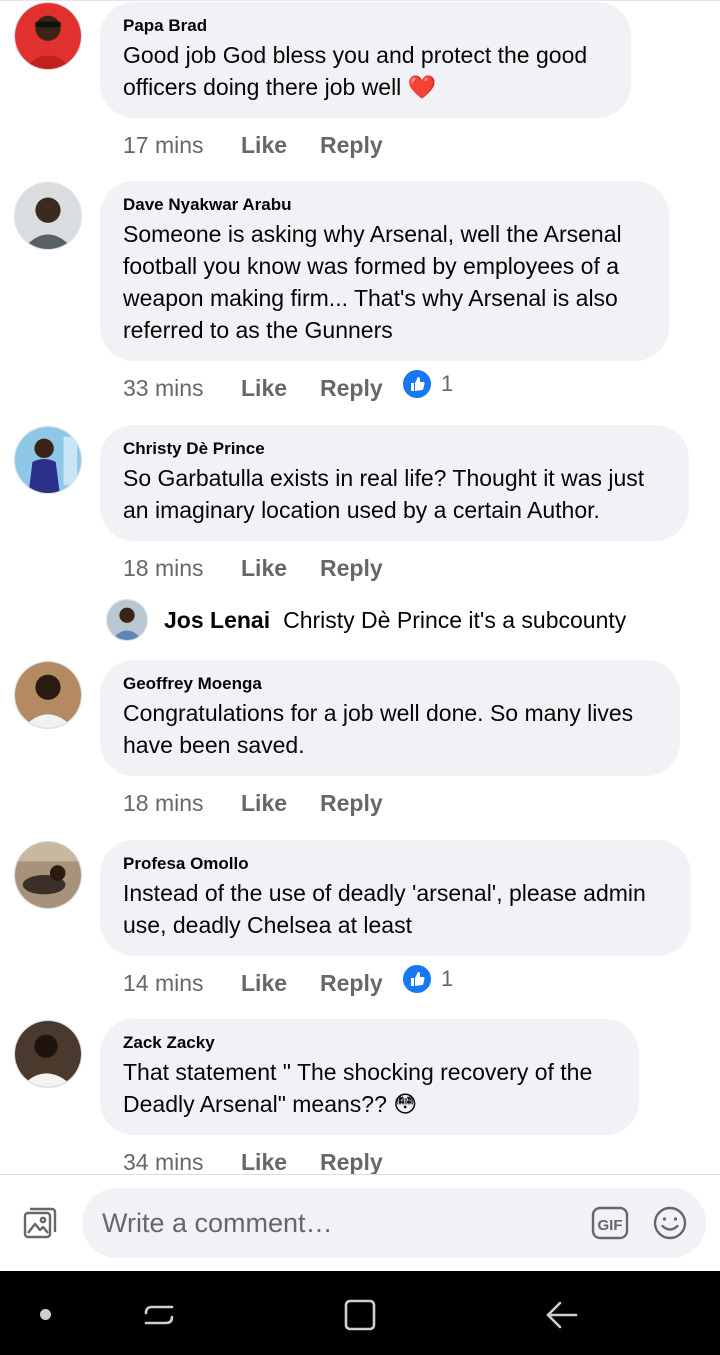 This screenshot has width=720, height=1355. I want to click on system-navigation-bar, so click(360, 1313).